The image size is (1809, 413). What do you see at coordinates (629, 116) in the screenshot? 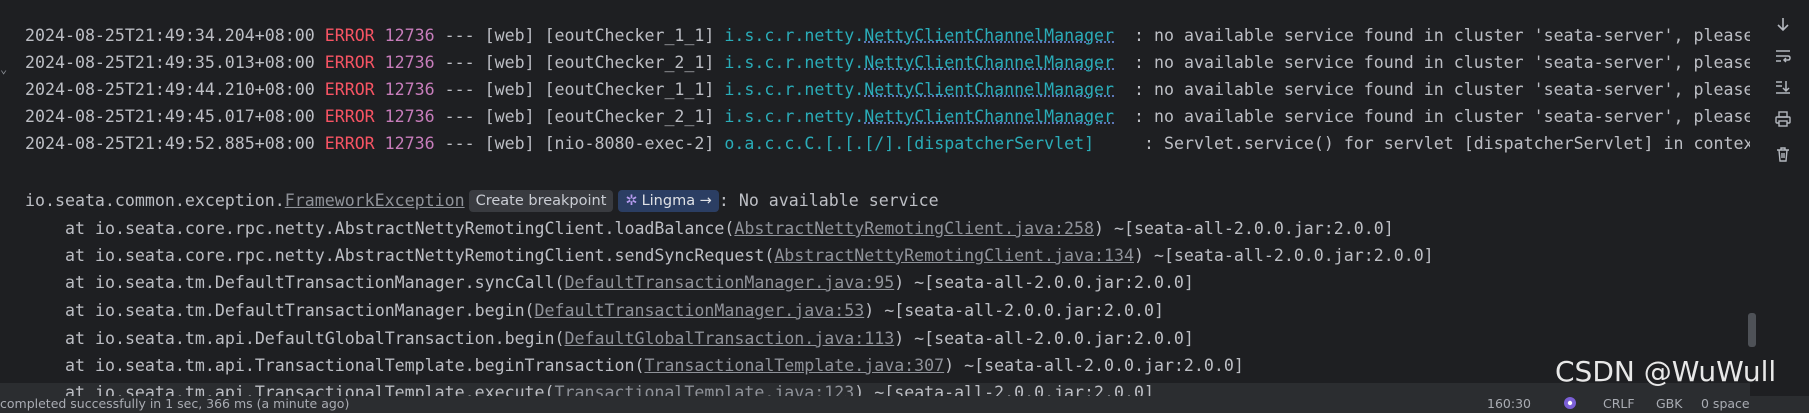
I see `log-thread: [eoutChecker_2_1]` at bounding box center [629, 116].